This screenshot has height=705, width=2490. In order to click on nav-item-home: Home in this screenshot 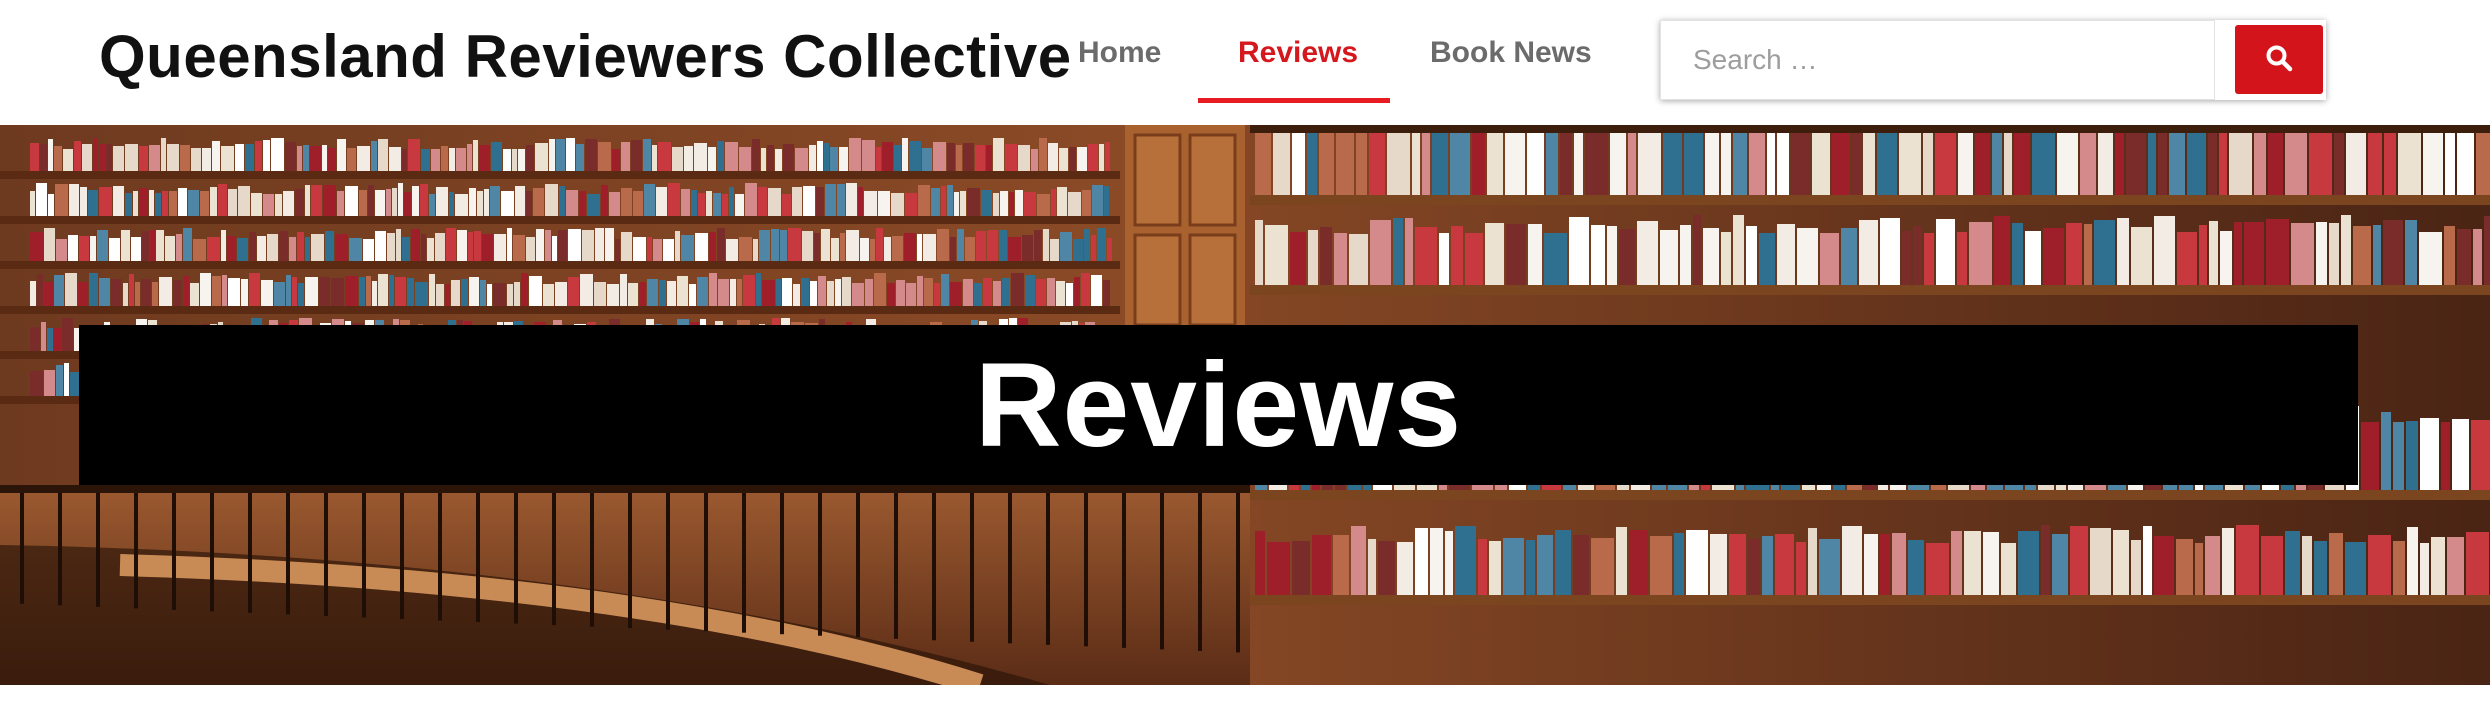, I will do `click(1119, 53)`.